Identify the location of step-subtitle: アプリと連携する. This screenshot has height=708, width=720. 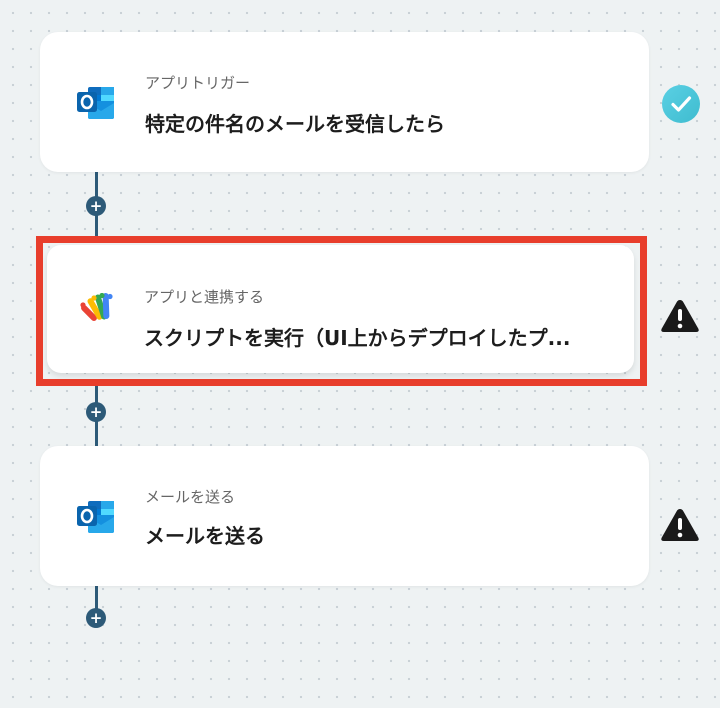
(204, 297).